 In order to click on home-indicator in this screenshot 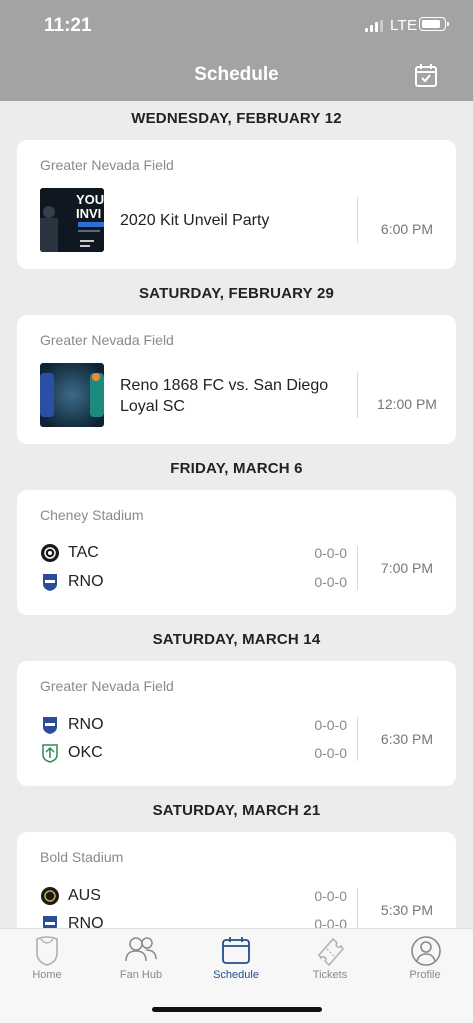, I will do `click(237, 1009)`.